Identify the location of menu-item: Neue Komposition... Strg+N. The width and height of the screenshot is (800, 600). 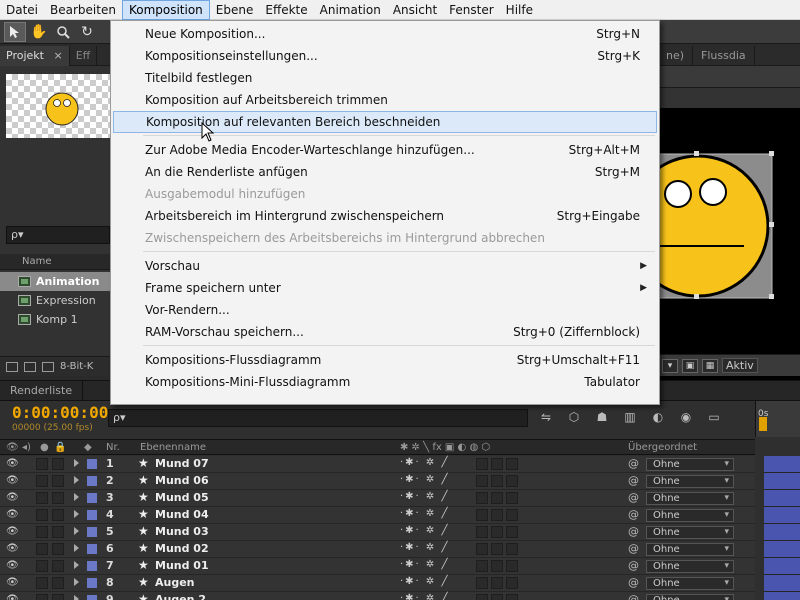
(385, 34).